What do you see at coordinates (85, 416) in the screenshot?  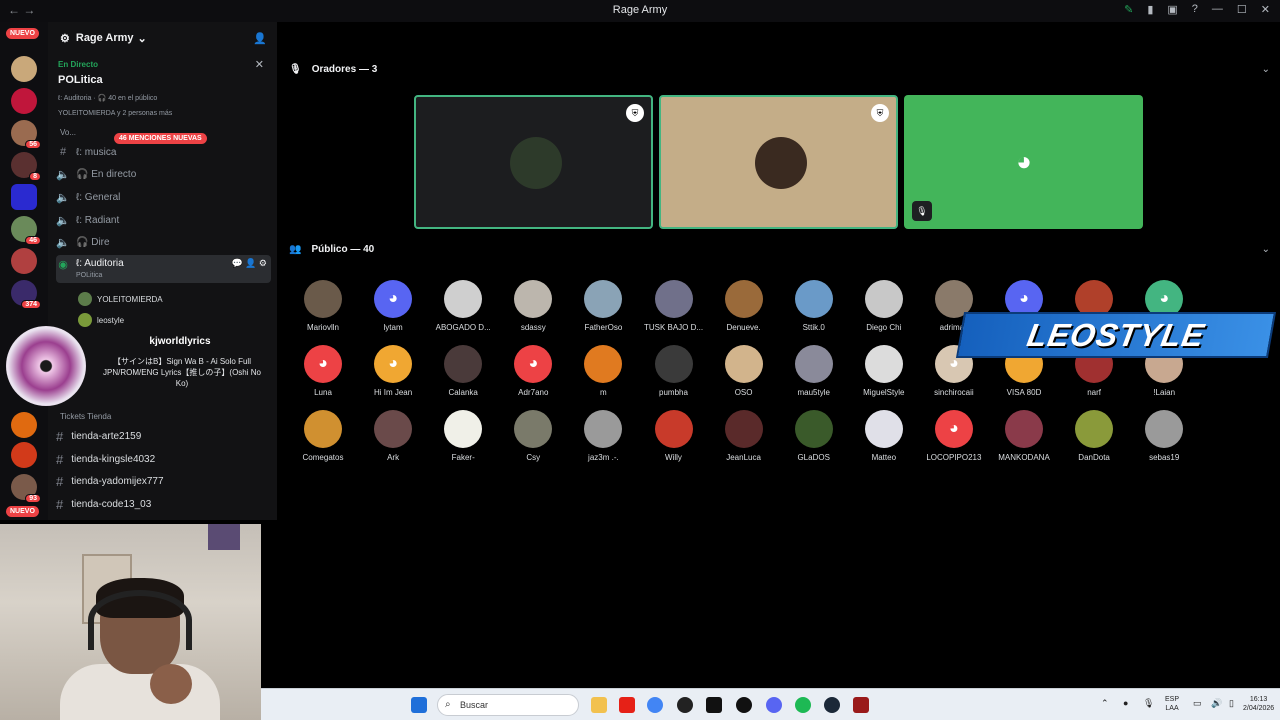 I see `tickets-category: Tickets Tienda` at bounding box center [85, 416].